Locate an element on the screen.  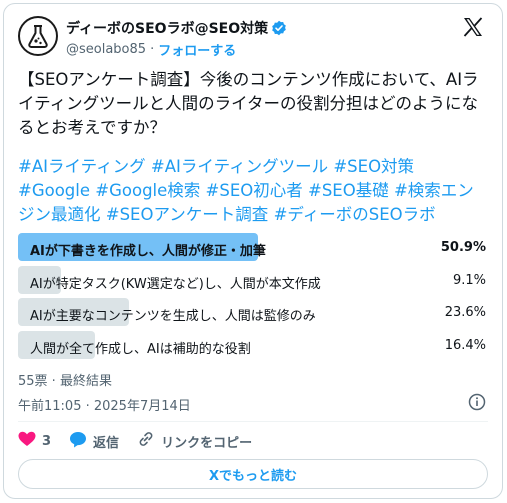
reply-label: 返信 is located at coordinates (106, 443).